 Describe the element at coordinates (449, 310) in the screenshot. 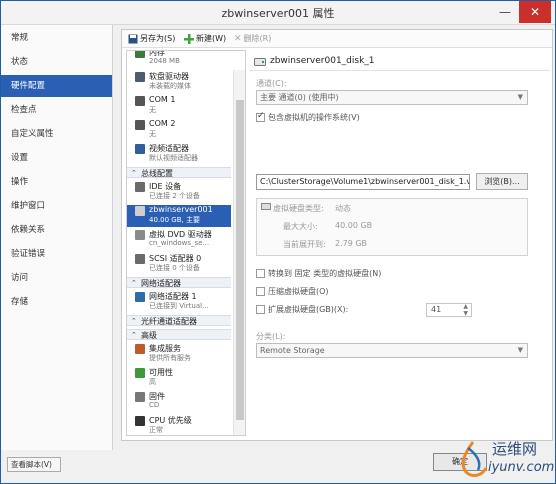

I see `expand-size-spinner: 41 ▲ ▼` at that location.